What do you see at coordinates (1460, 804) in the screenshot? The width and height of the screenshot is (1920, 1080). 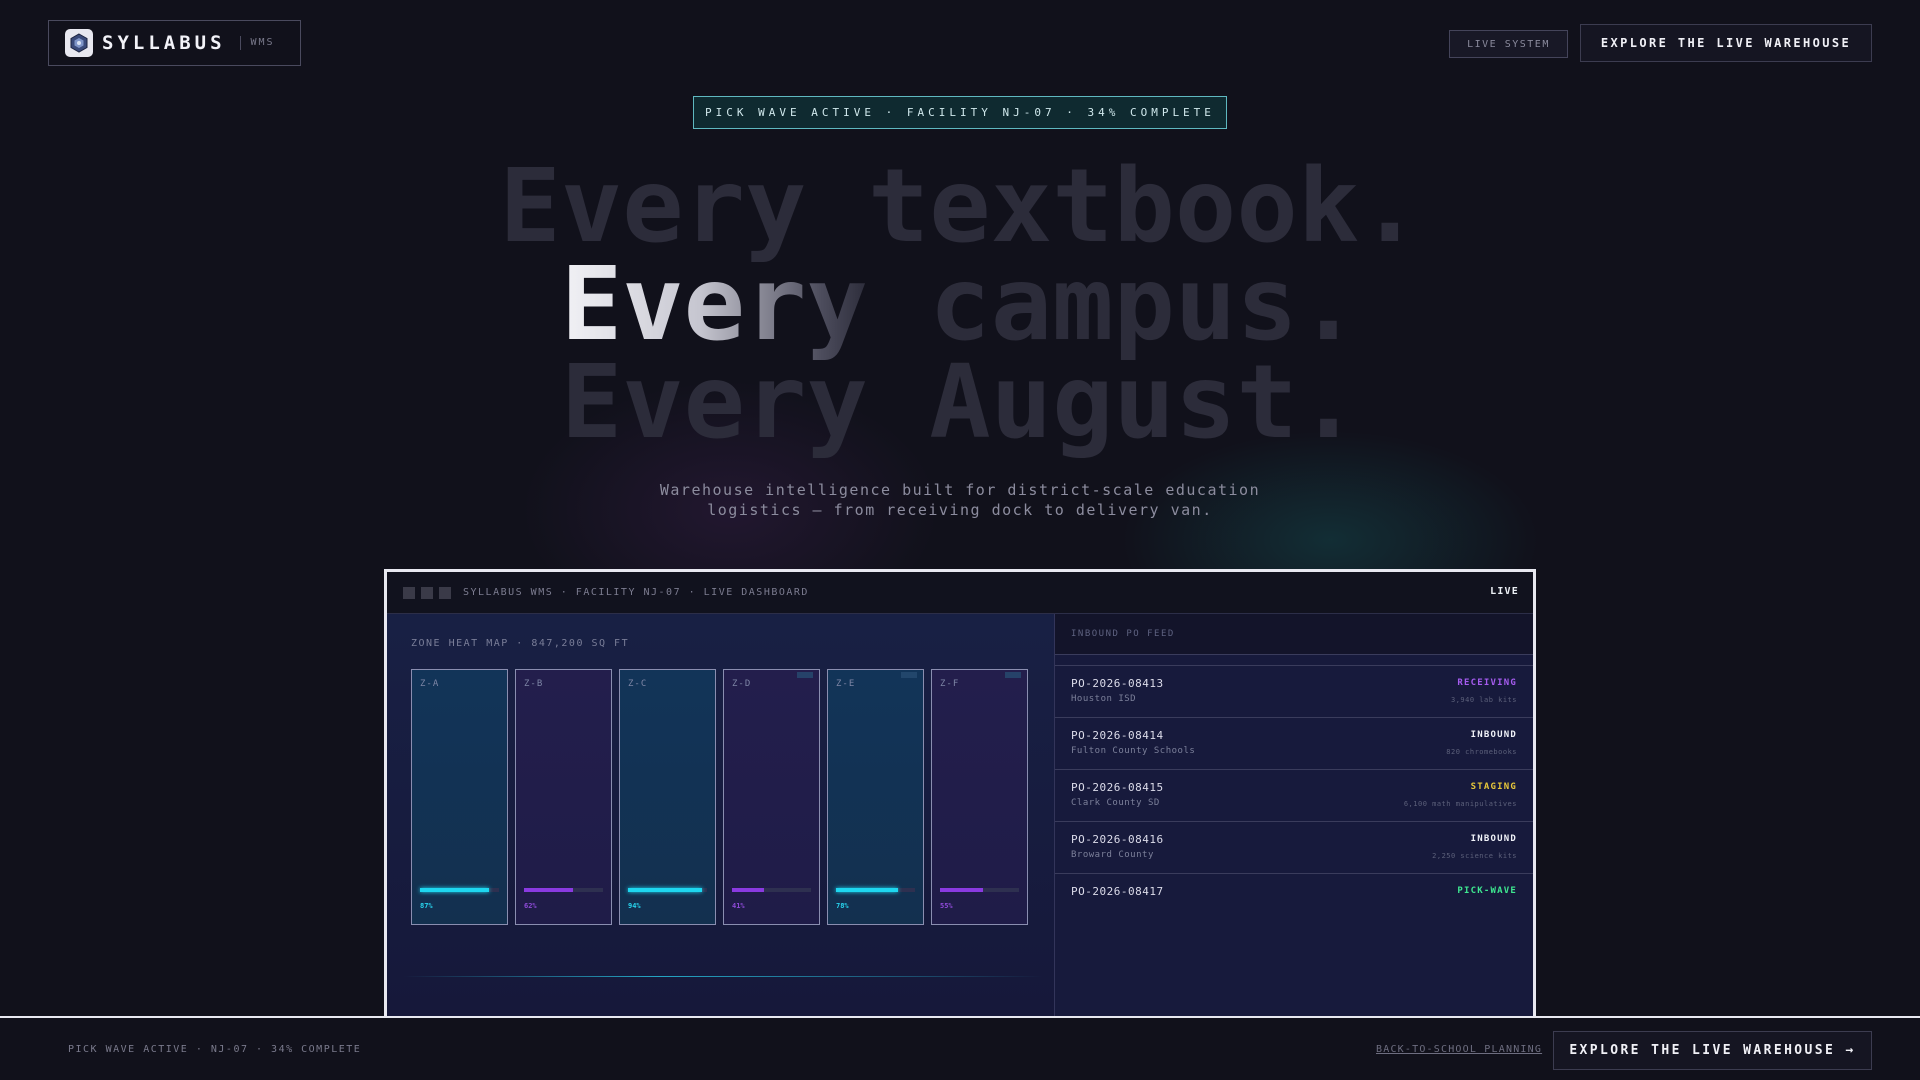 I see `po-detail: 6,100 math manipulatives` at bounding box center [1460, 804].